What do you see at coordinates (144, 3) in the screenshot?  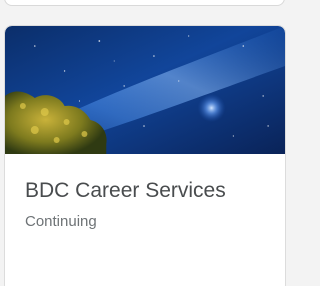 I see `previous-card-edge` at bounding box center [144, 3].